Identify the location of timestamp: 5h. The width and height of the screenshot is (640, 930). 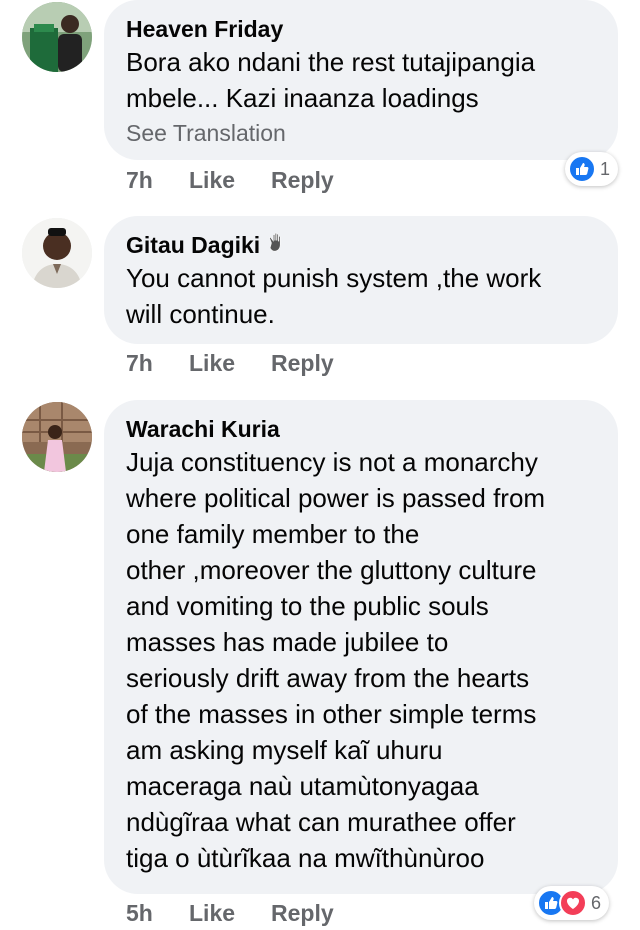
(157, 913).